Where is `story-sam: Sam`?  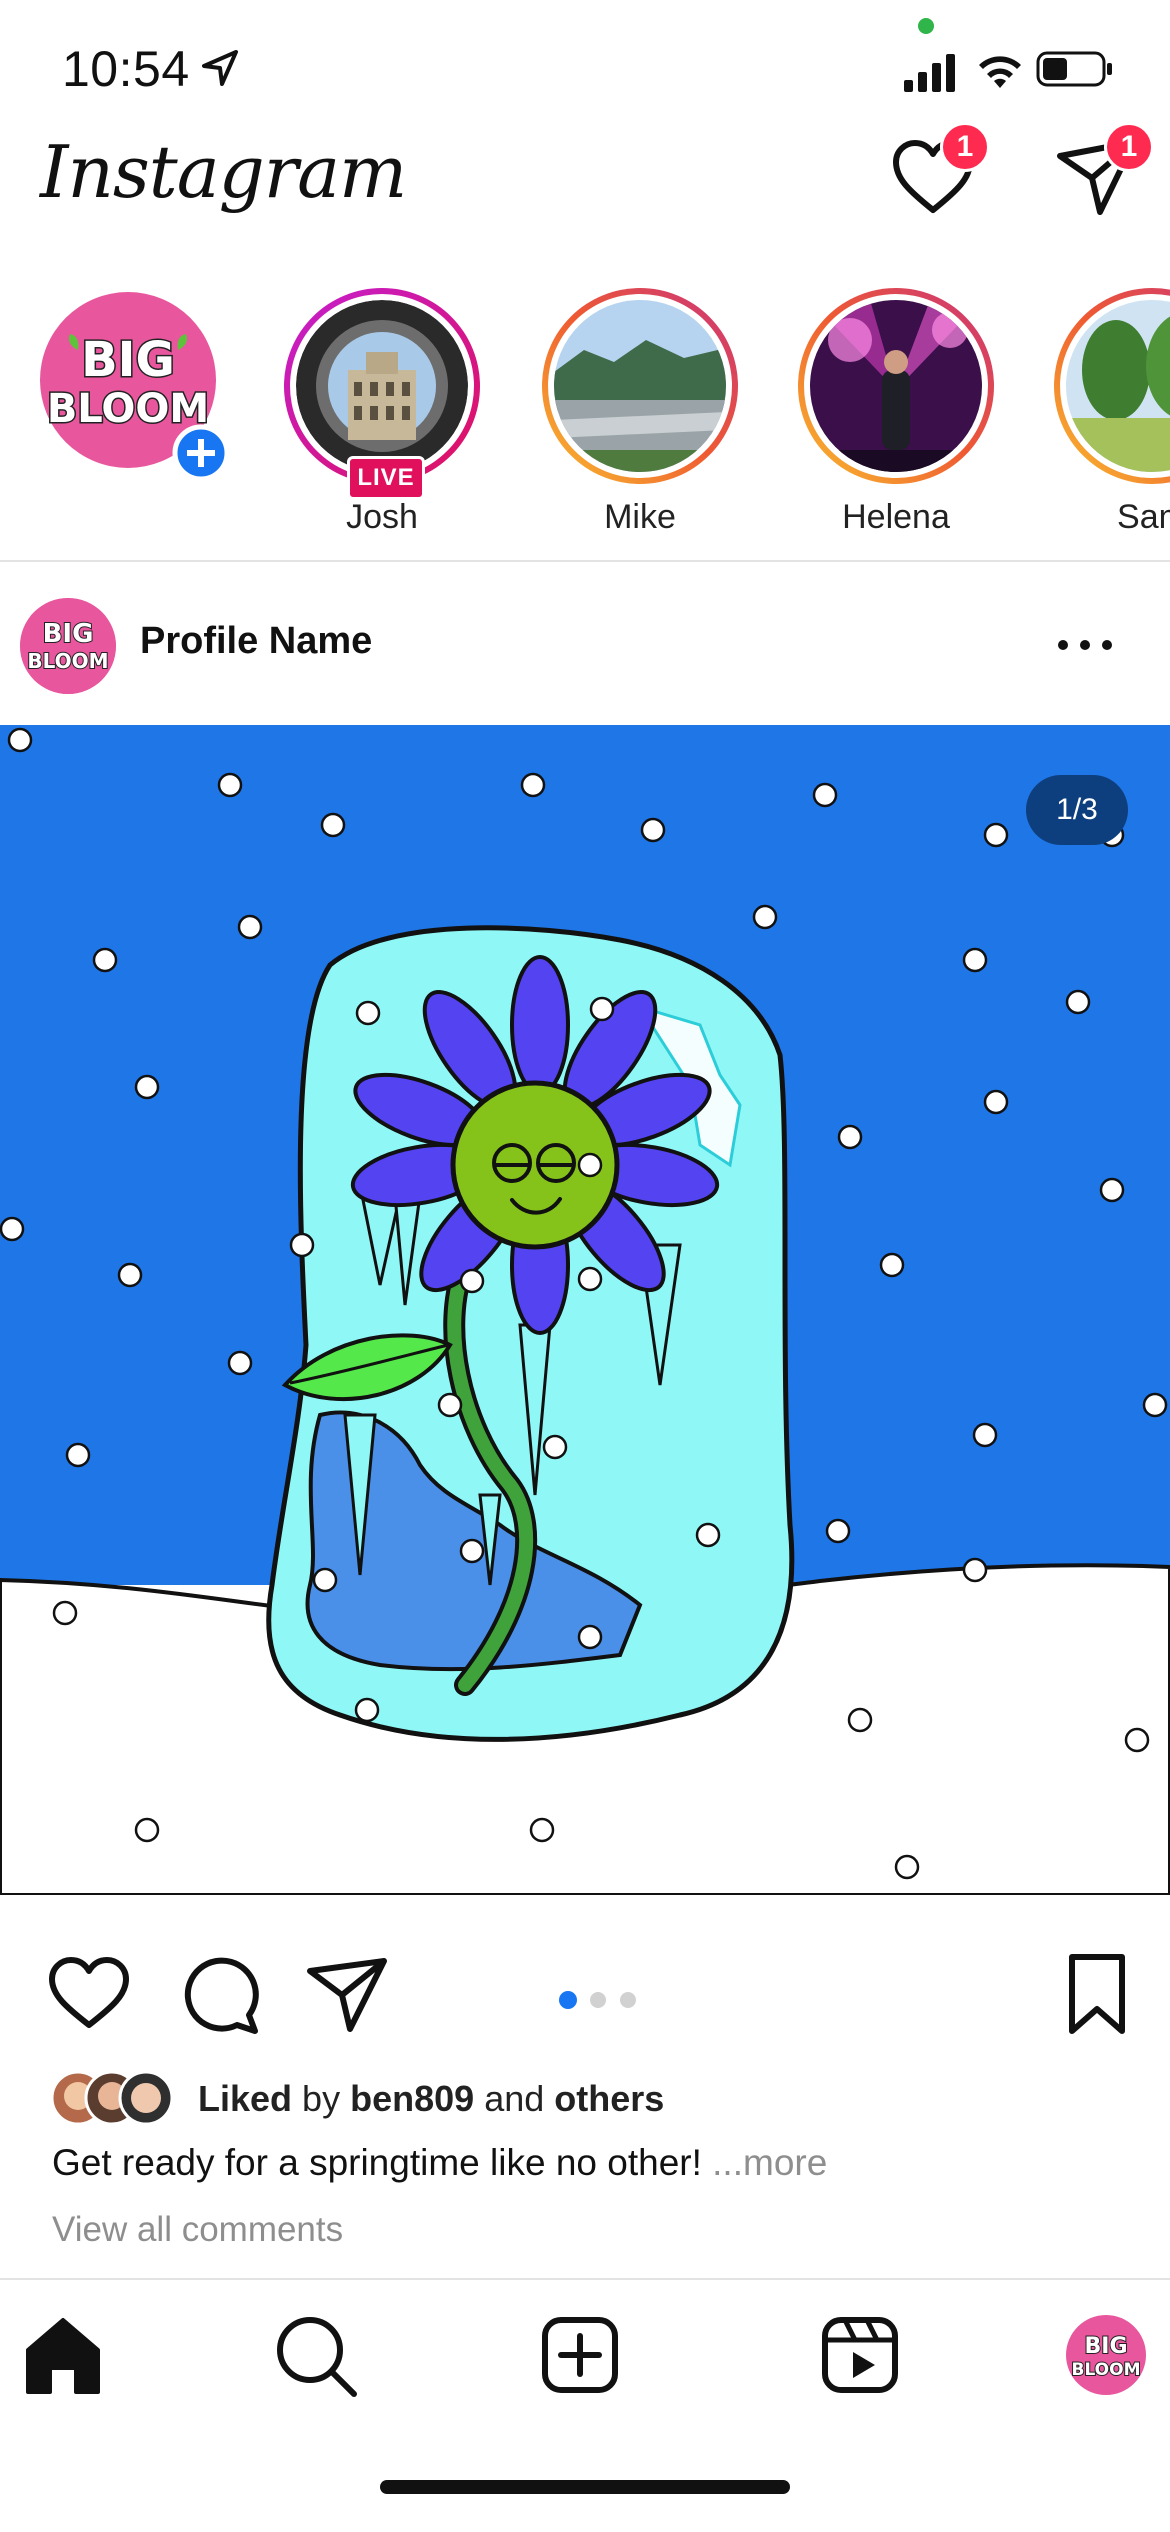
story-sam: Sam is located at coordinates (1106, 413).